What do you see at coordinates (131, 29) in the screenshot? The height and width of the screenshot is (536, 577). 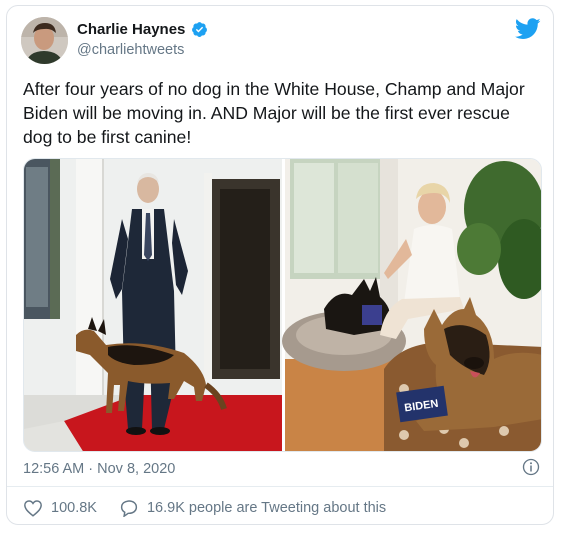 I see `author-name: Charlie Haynes` at bounding box center [131, 29].